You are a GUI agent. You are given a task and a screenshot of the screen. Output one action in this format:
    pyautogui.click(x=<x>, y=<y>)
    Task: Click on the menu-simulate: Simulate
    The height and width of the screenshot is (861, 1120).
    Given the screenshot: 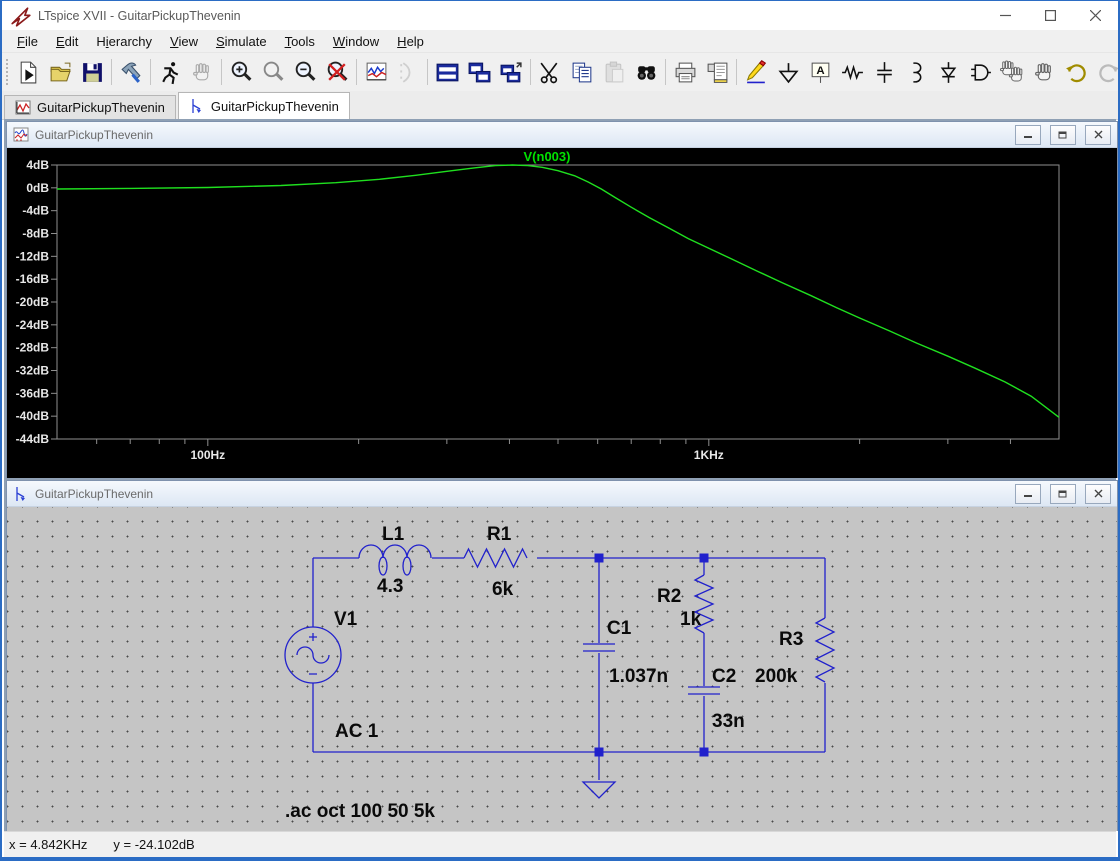 What is the action you would take?
    pyautogui.click(x=241, y=41)
    